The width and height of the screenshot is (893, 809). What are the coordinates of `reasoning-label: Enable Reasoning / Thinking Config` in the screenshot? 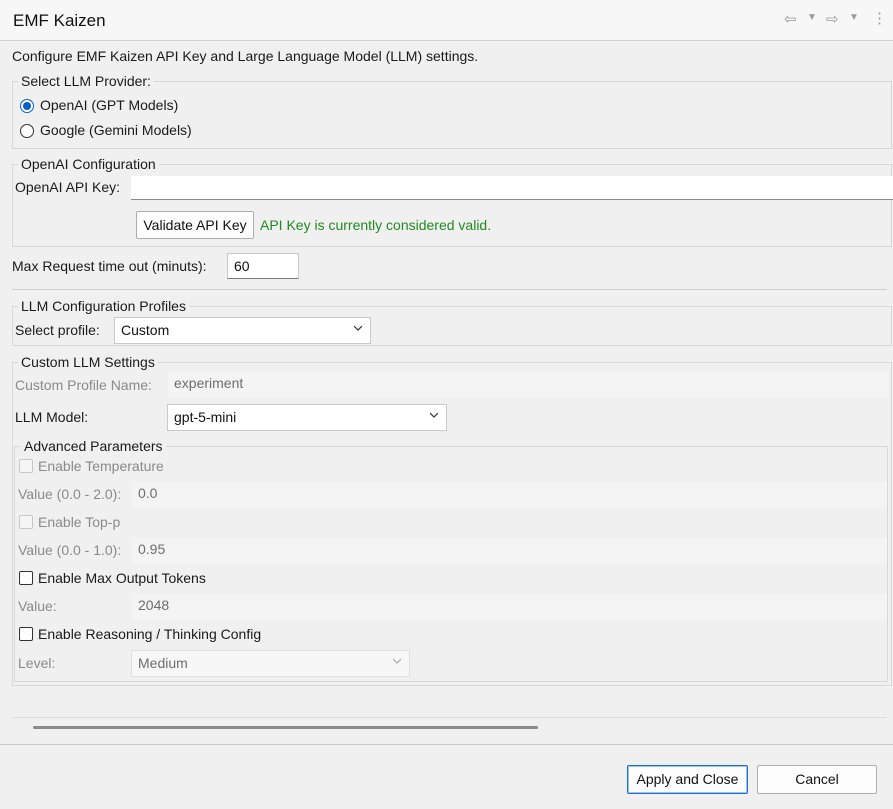 It's located at (149, 634).